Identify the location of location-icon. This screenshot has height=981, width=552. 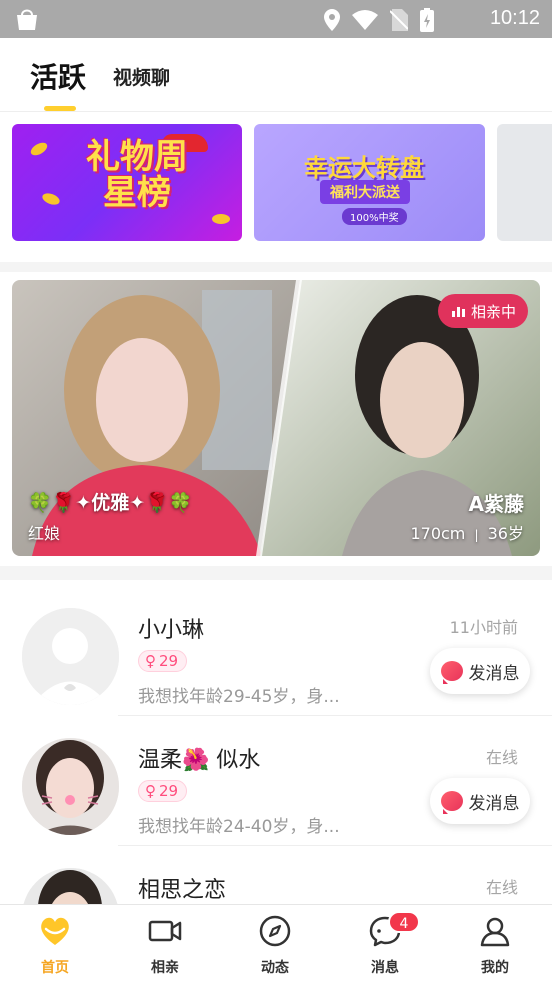
(332, 20).